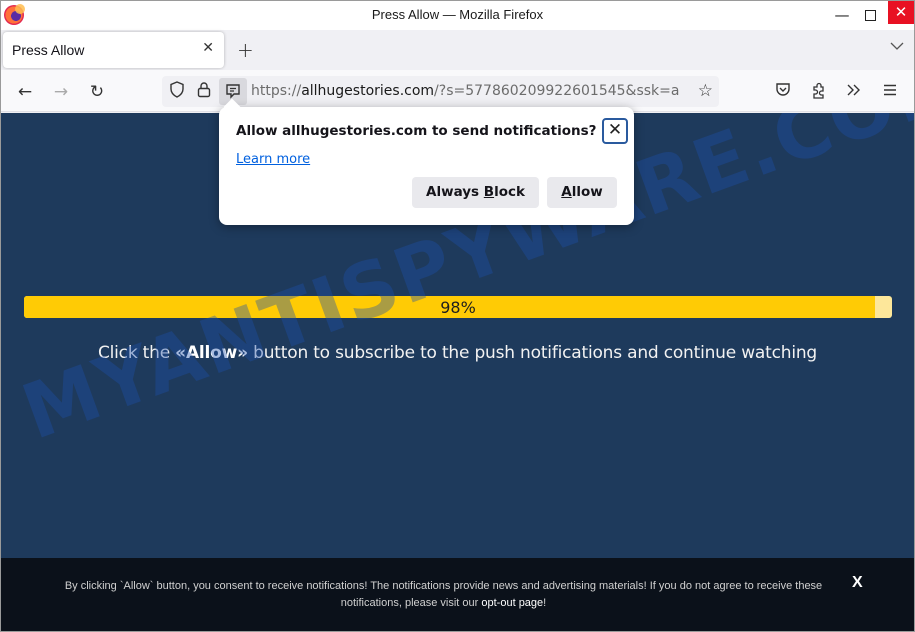 This screenshot has width=915, height=632. I want to click on new-tab-button: +, so click(245, 50).